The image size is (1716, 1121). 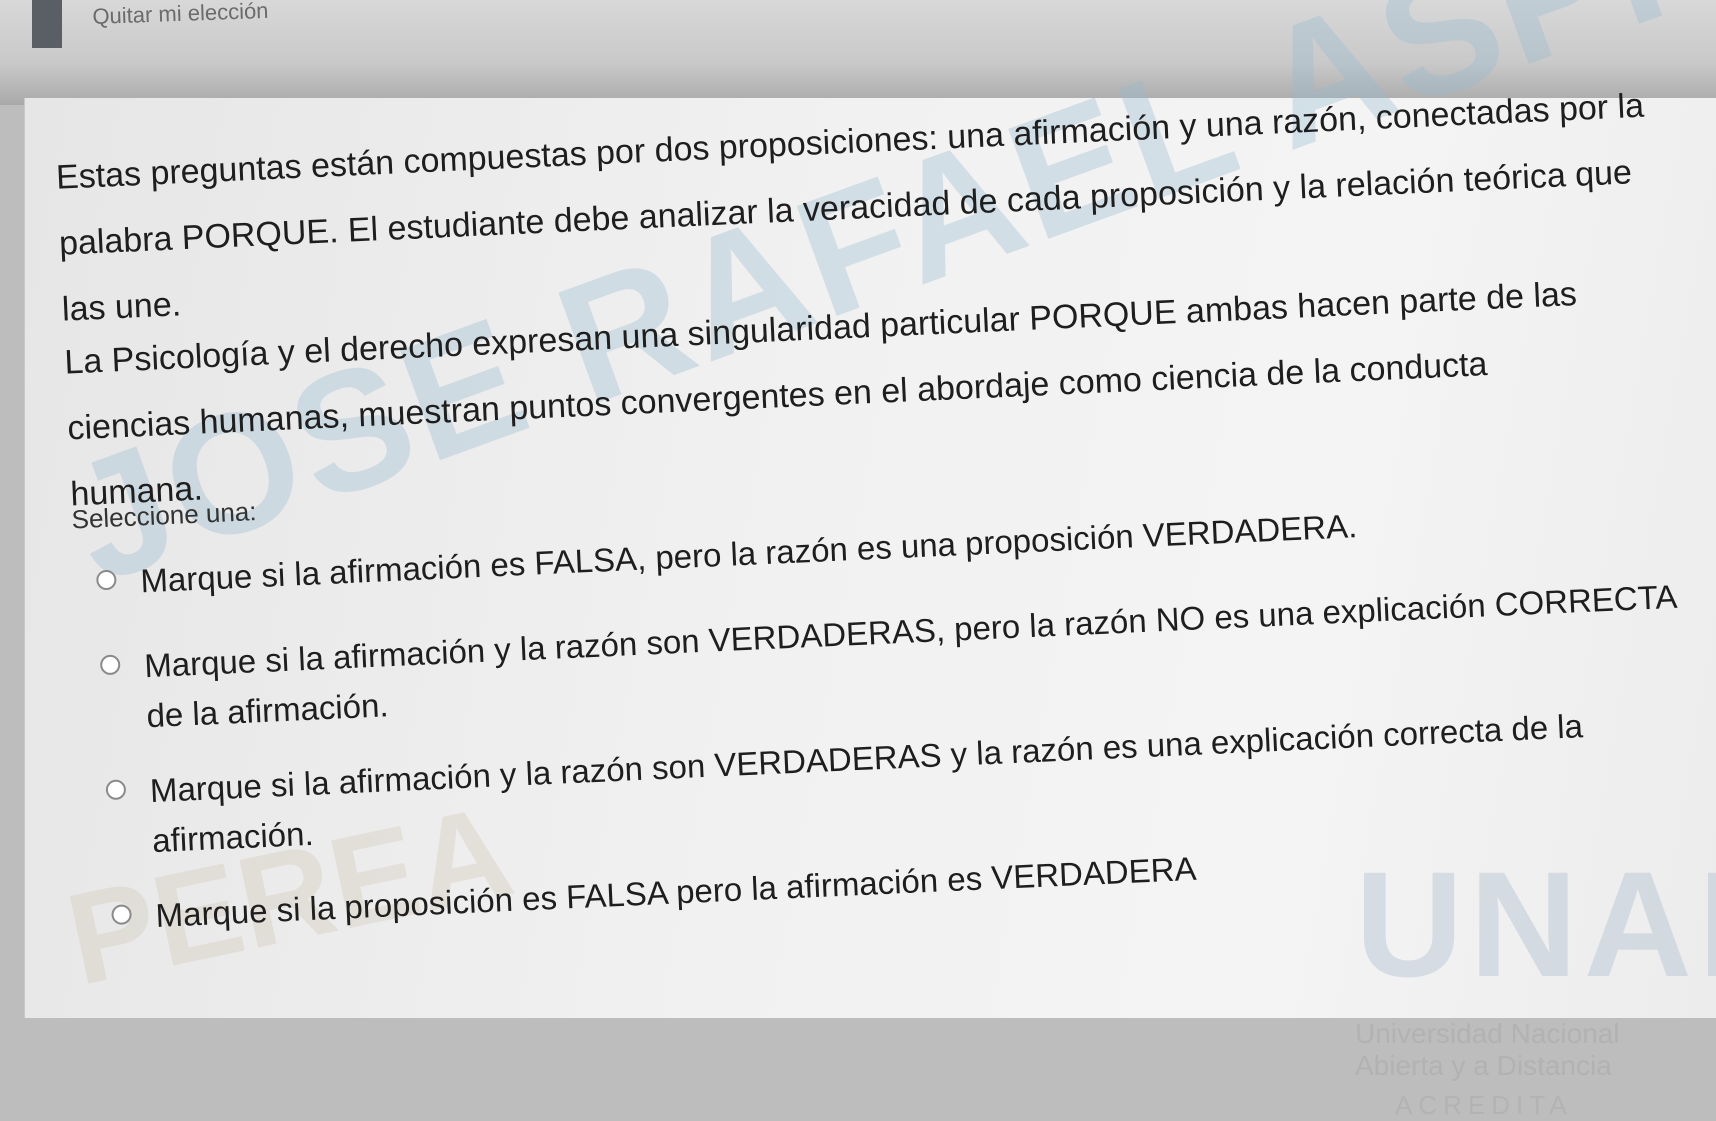 What do you see at coordinates (1484, 1105) in the screenshot?
I see `logo-line3: ACREDITA` at bounding box center [1484, 1105].